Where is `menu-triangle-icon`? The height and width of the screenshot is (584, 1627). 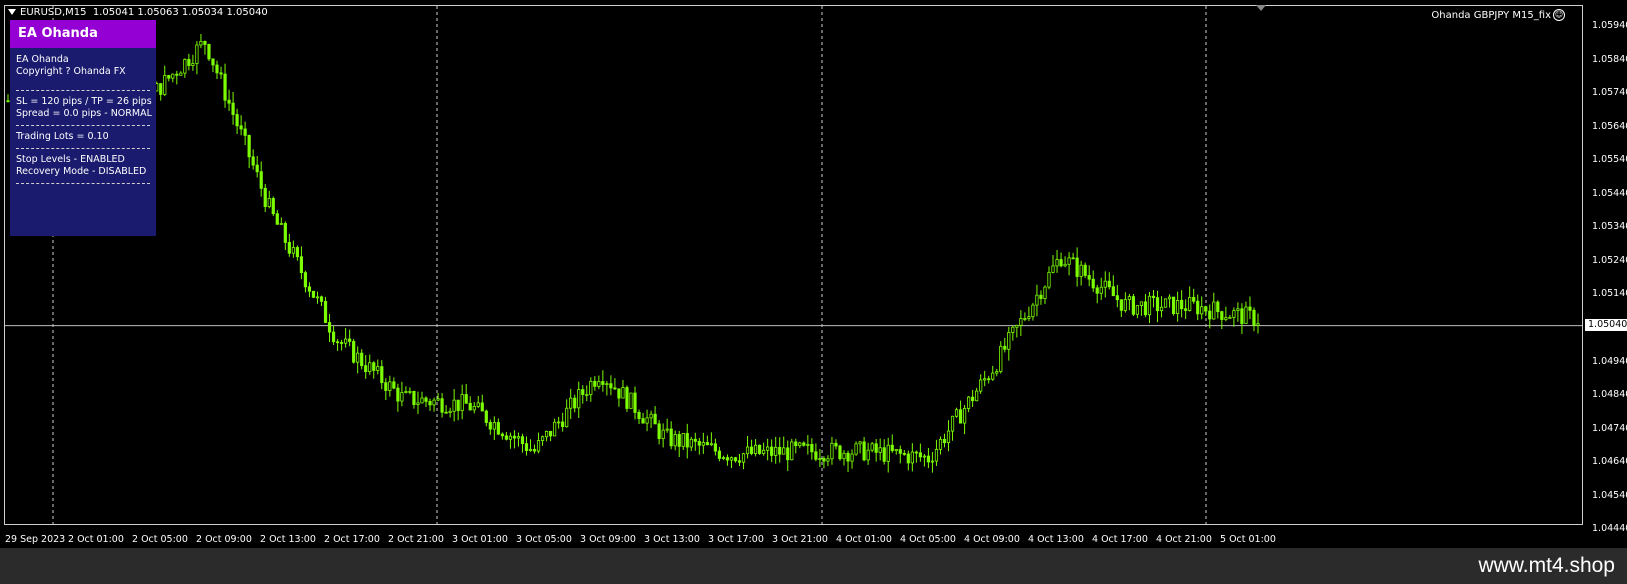
menu-triangle-icon is located at coordinates (12, 12).